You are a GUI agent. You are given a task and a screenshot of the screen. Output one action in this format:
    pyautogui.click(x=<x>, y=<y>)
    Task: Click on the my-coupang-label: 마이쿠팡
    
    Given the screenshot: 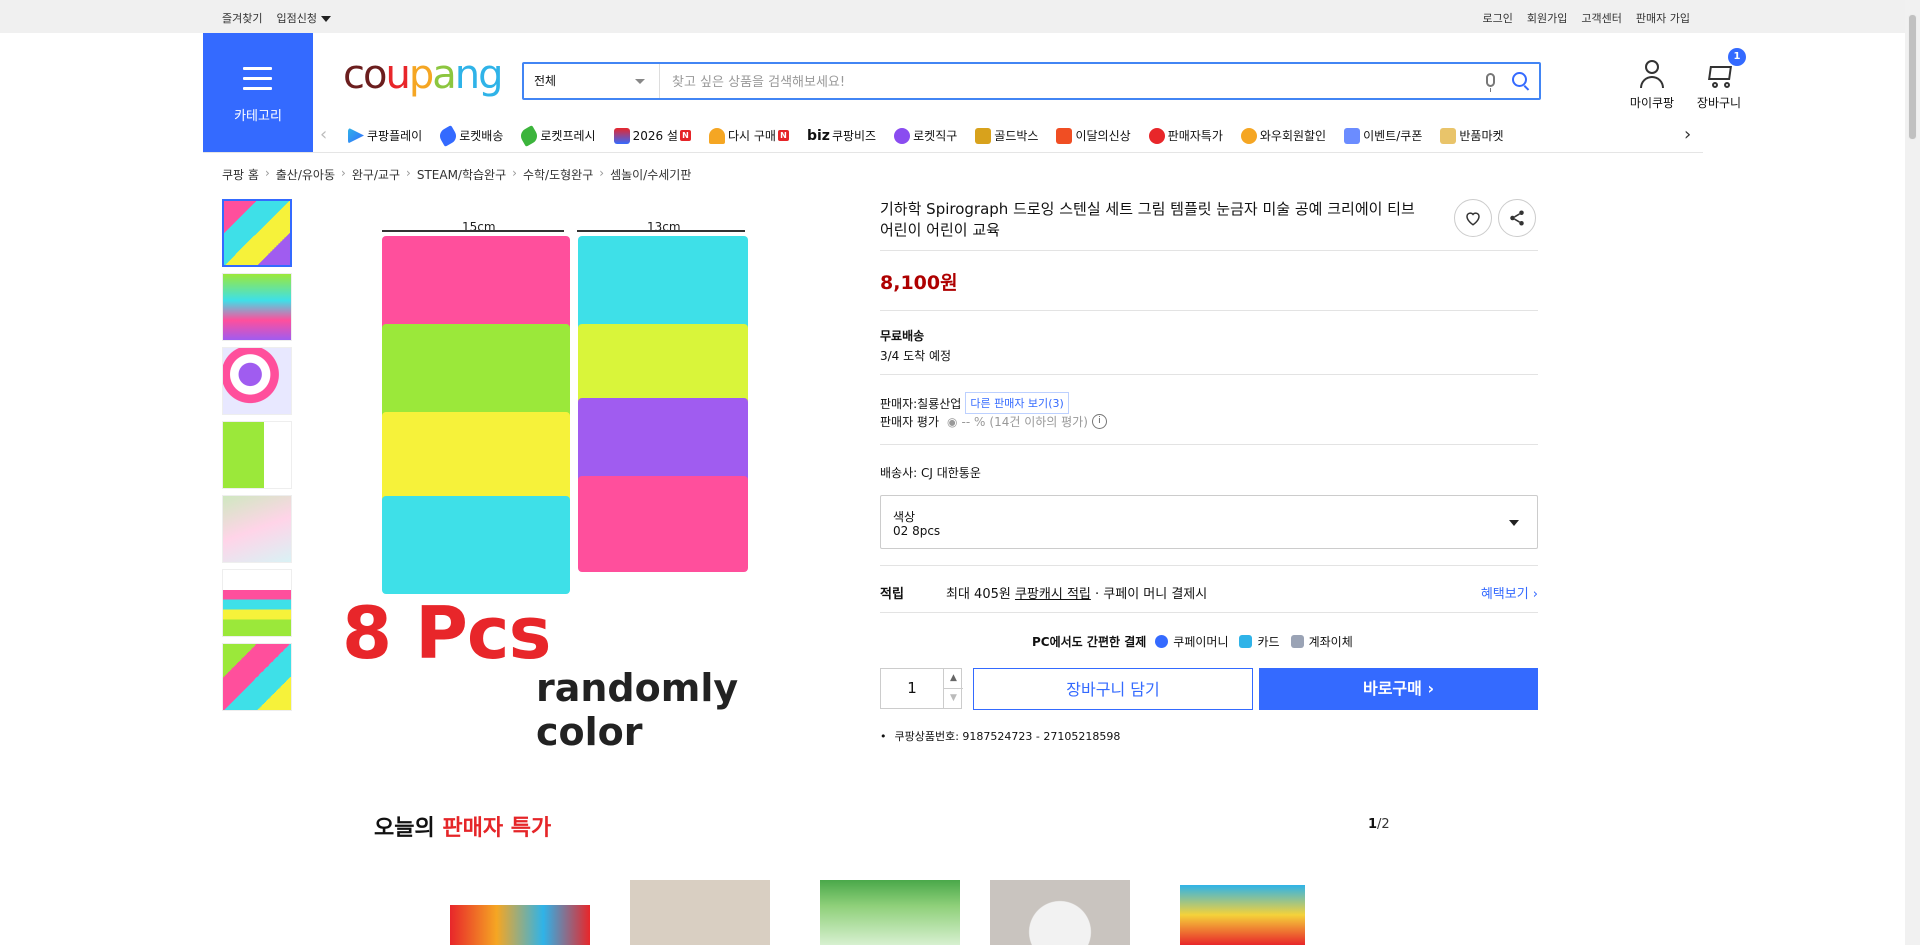 What is the action you would take?
    pyautogui.click(x=1652, y=103)
    